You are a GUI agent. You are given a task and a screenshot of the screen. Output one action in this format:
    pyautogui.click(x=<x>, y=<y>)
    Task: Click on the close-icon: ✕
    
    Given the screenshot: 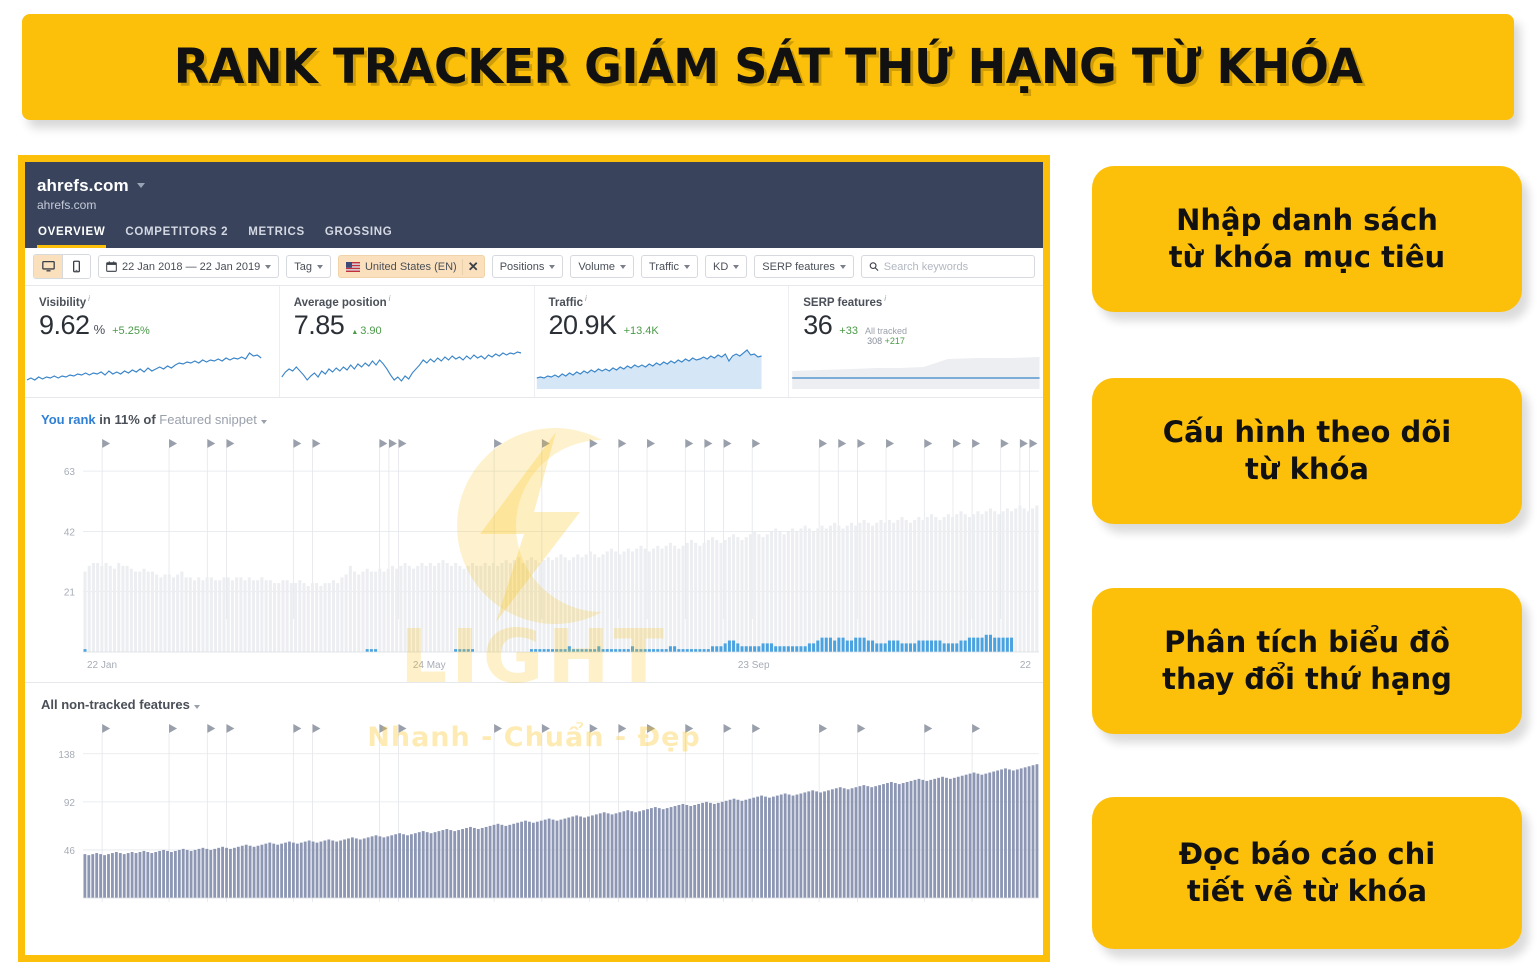 What is the action you would take?
    pyautogui.click(x=472, y=266)
    